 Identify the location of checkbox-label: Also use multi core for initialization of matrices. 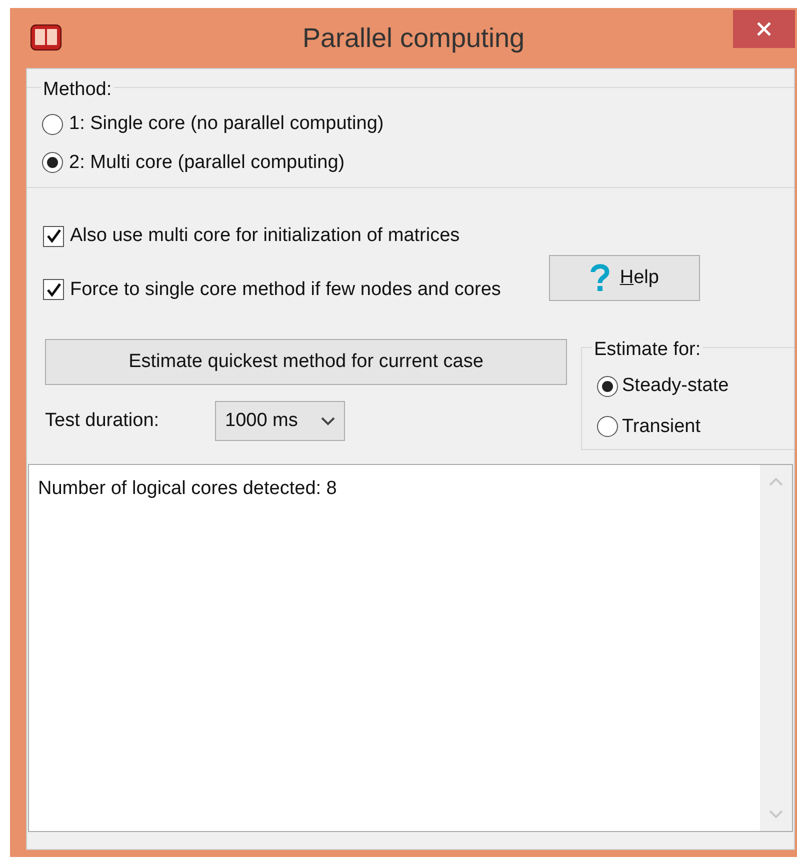
(265, 236).